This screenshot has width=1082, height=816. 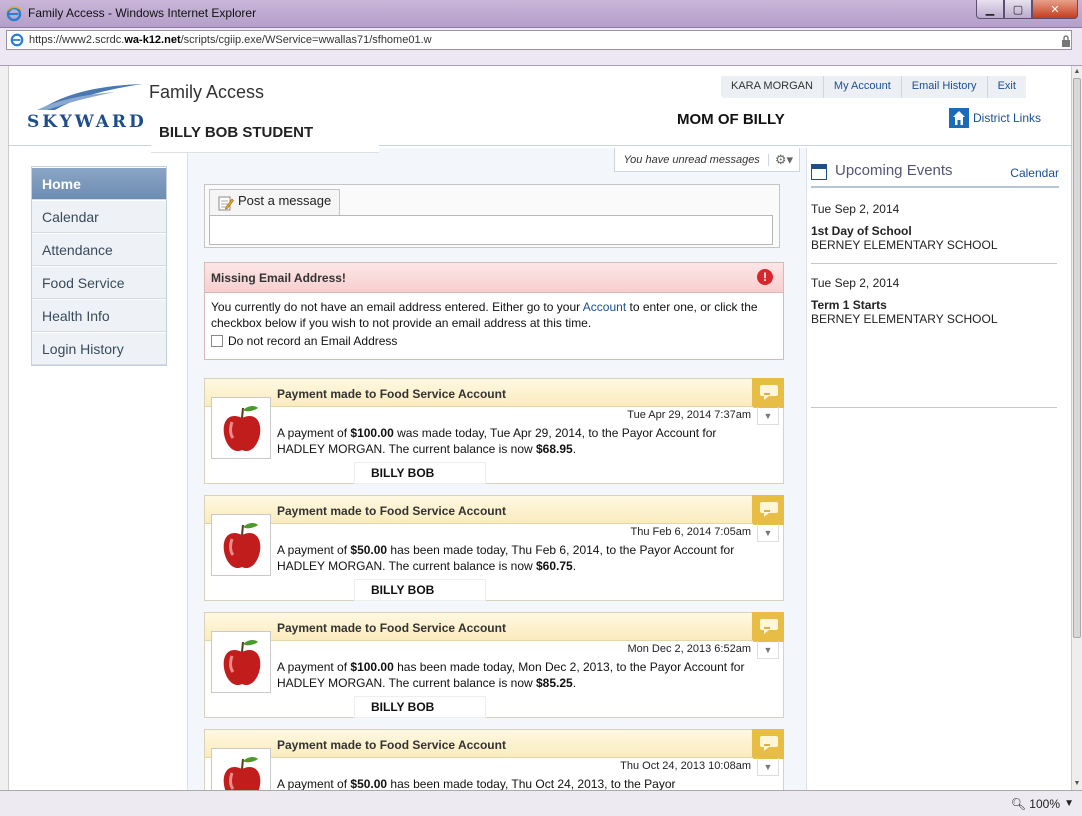 I want to click on card-date: Tue Apr 29, 2014 7:37am, so click(x=689, y=415).